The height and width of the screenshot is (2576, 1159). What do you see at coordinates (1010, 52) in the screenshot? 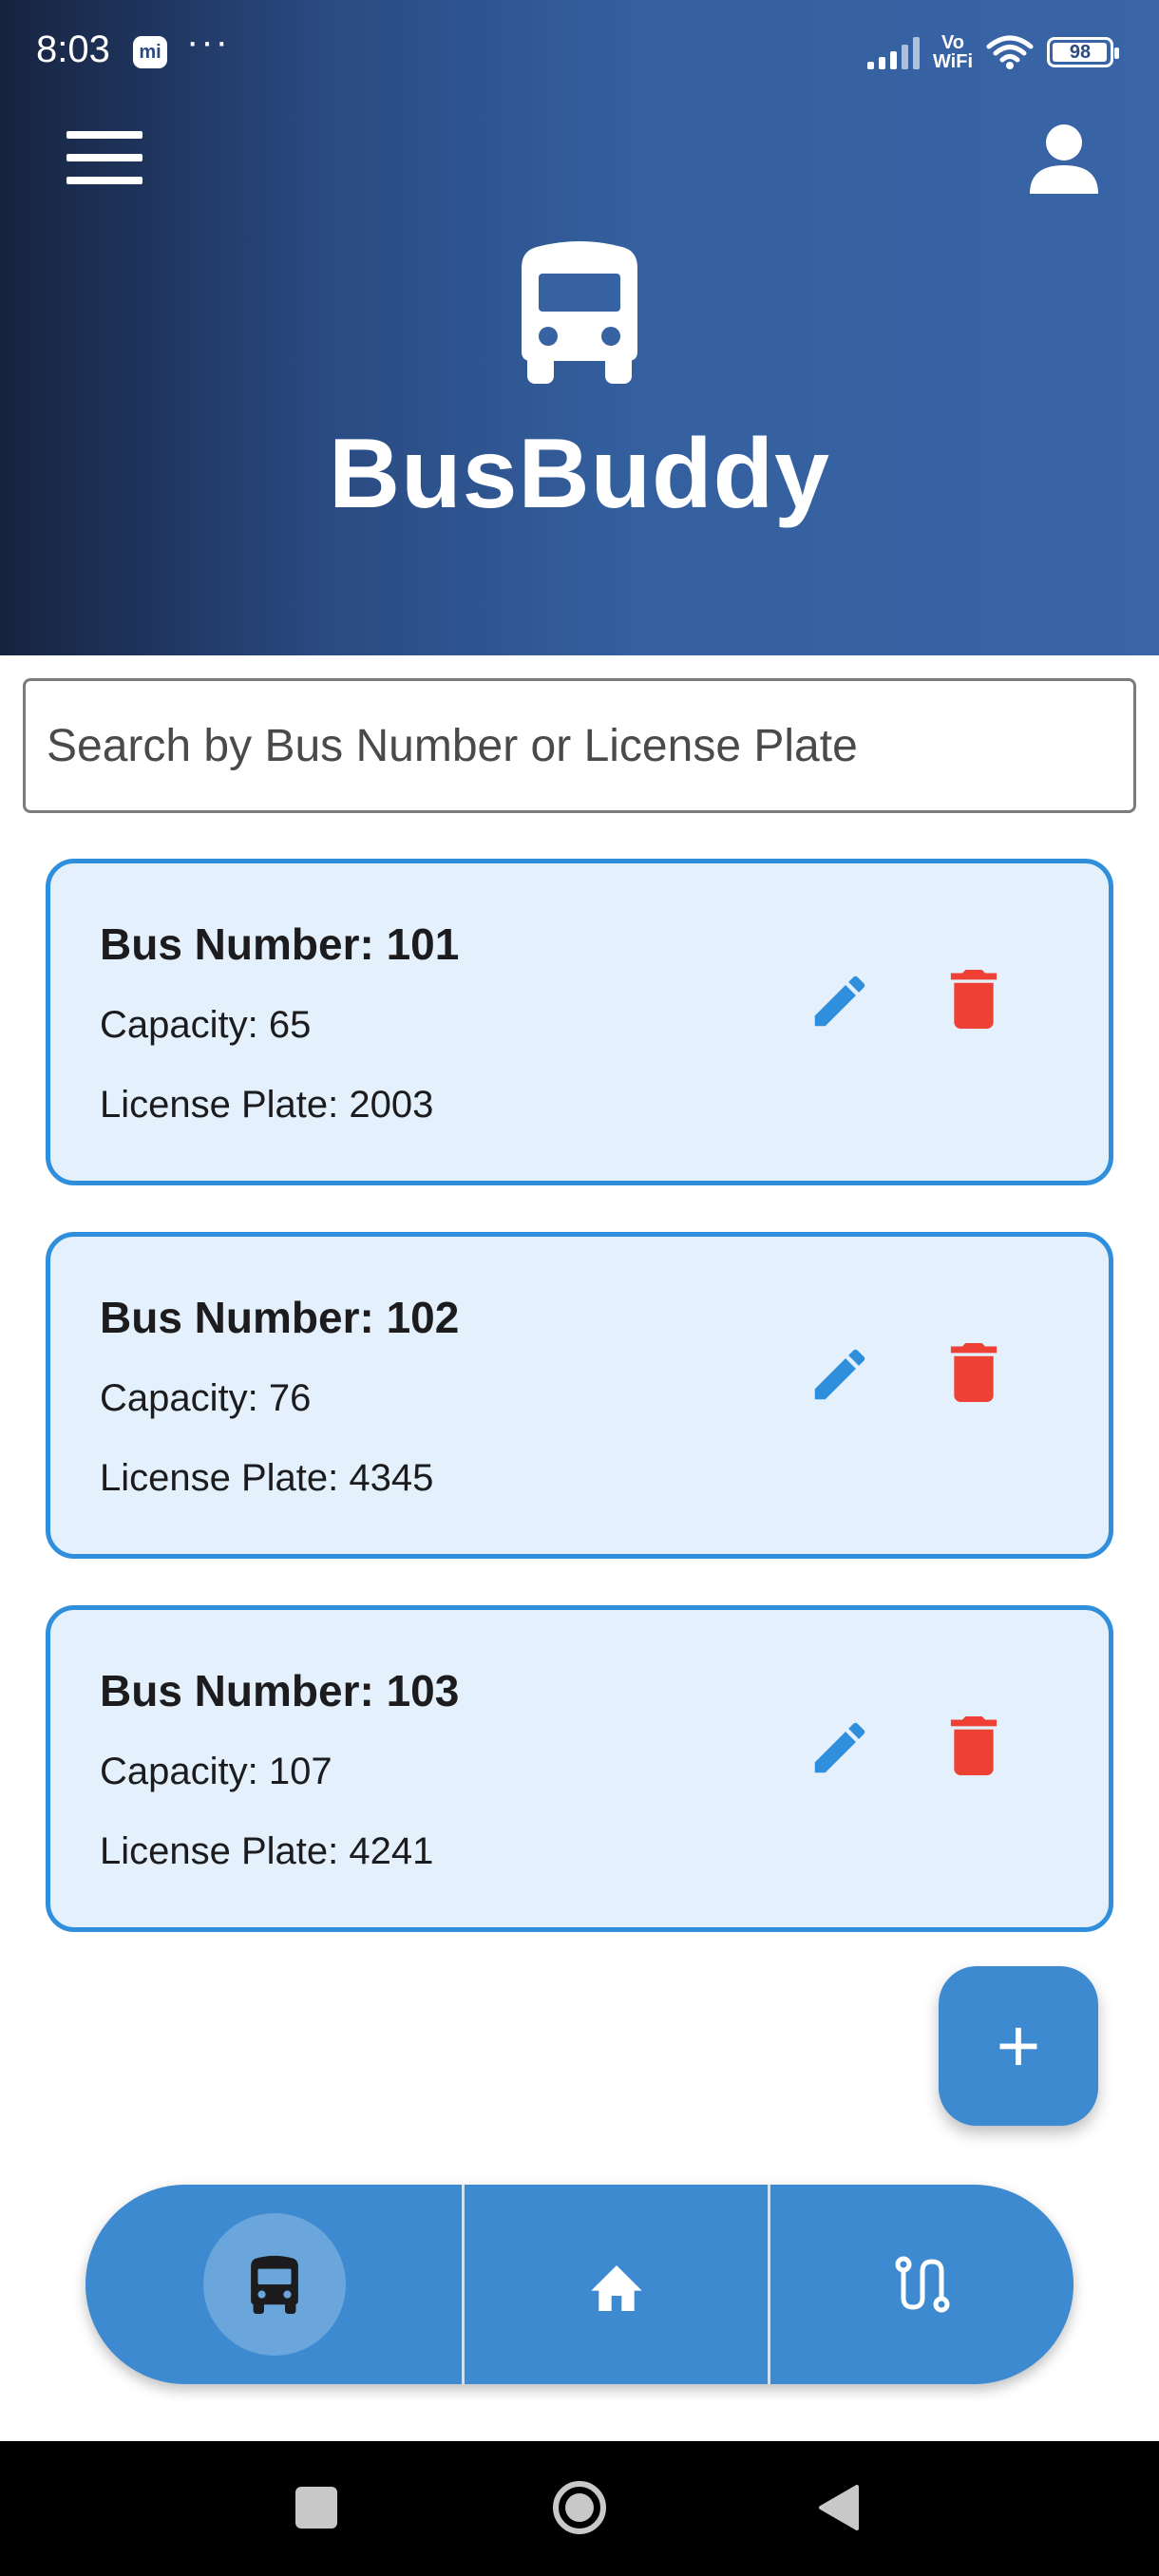
I see `wifi-icon` at bounding box center [1010, 52].